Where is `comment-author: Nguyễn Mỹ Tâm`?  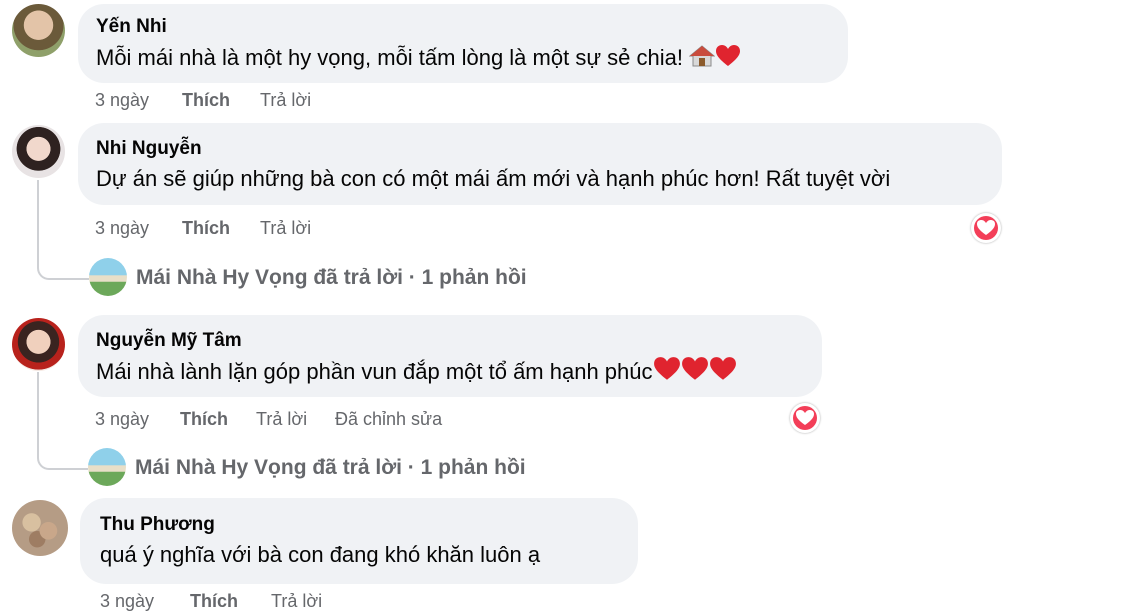 comment-author: Nguyễn Mỹ Tâm is located at coordinates (169, 341).